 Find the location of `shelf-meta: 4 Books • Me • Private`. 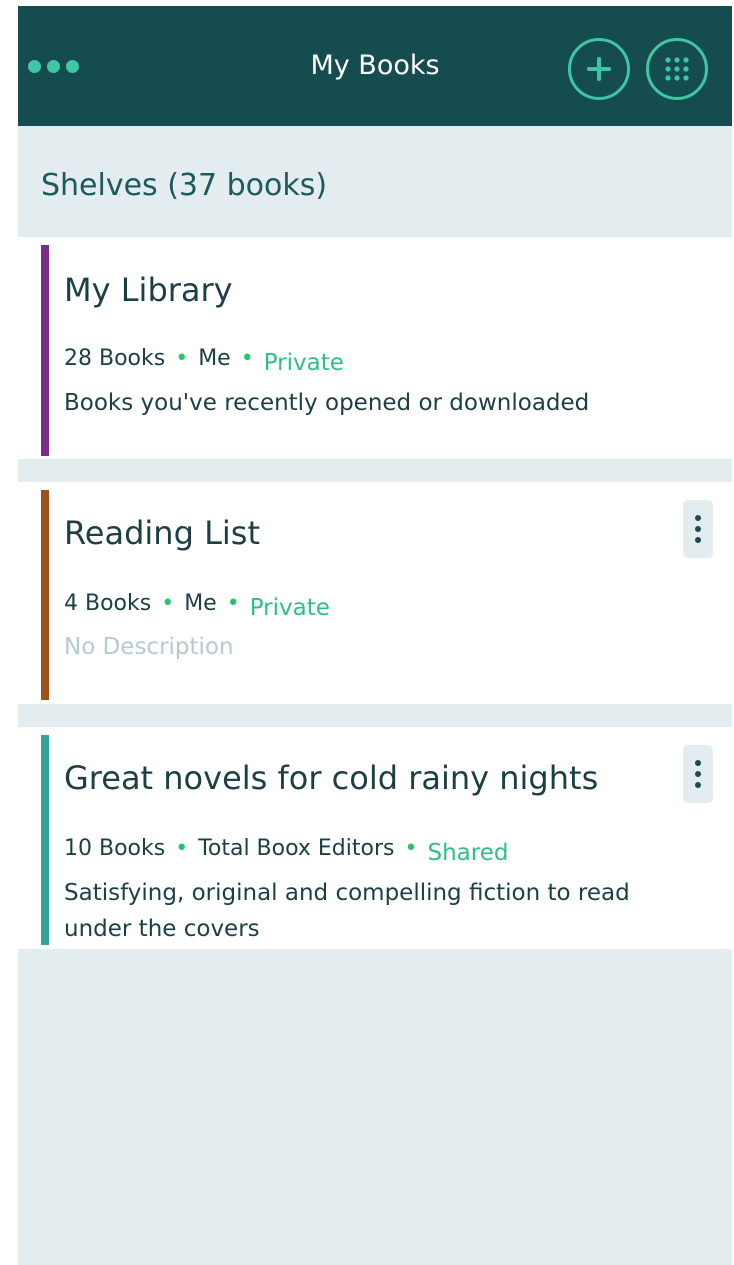

shelf-meta: 4 Books • Me • Private is located at coordinates (197, 604).